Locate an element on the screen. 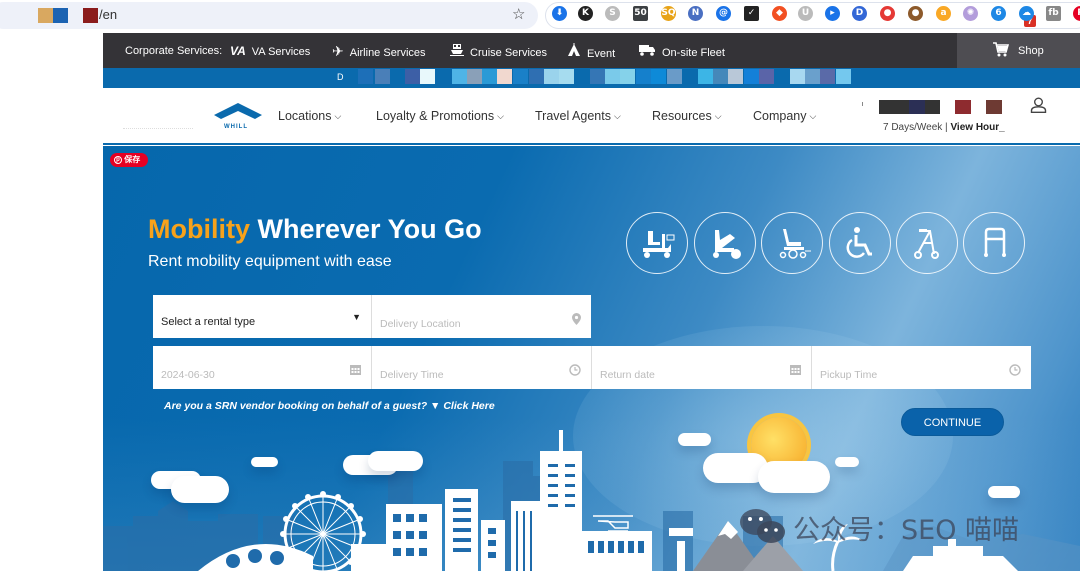 The height and width of the screenshot is (571, 1080). equipment-rollator is located at coordinates (927, 243).